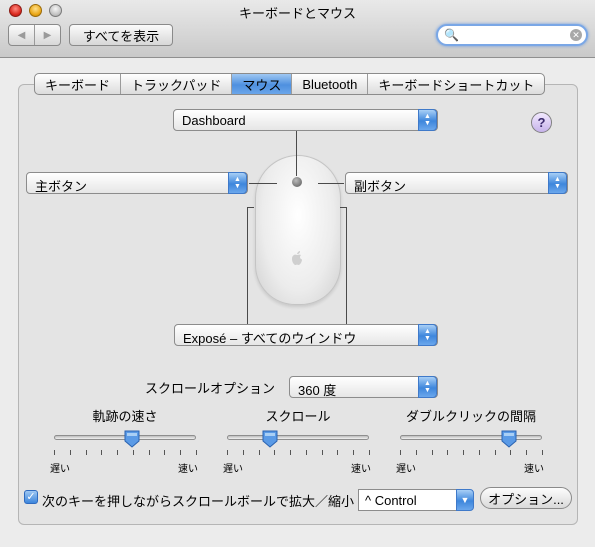 Image resolution: width=595 pixels, height=547 pixels. Describe the element at coordinates (210, 388) in the screenshot. I see `scroll-option-label: スクロールオプション` at that location.